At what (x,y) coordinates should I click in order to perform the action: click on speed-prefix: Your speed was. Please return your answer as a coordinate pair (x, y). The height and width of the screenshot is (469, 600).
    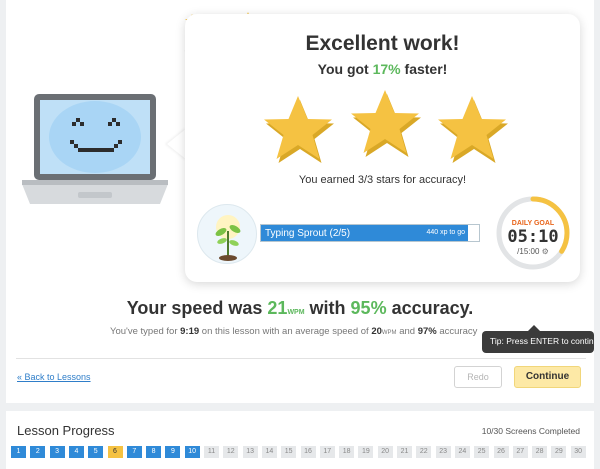
    Looking at the image, I should click on (197, 308).